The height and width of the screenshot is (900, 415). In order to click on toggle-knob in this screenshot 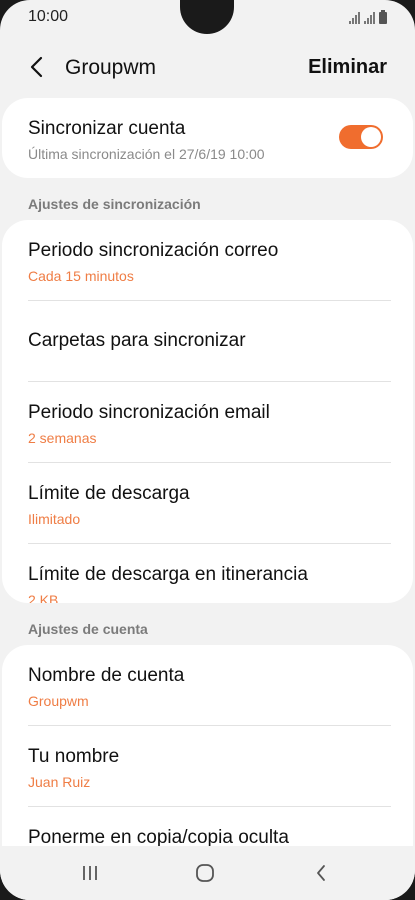, I will do `click(371, 137)`.